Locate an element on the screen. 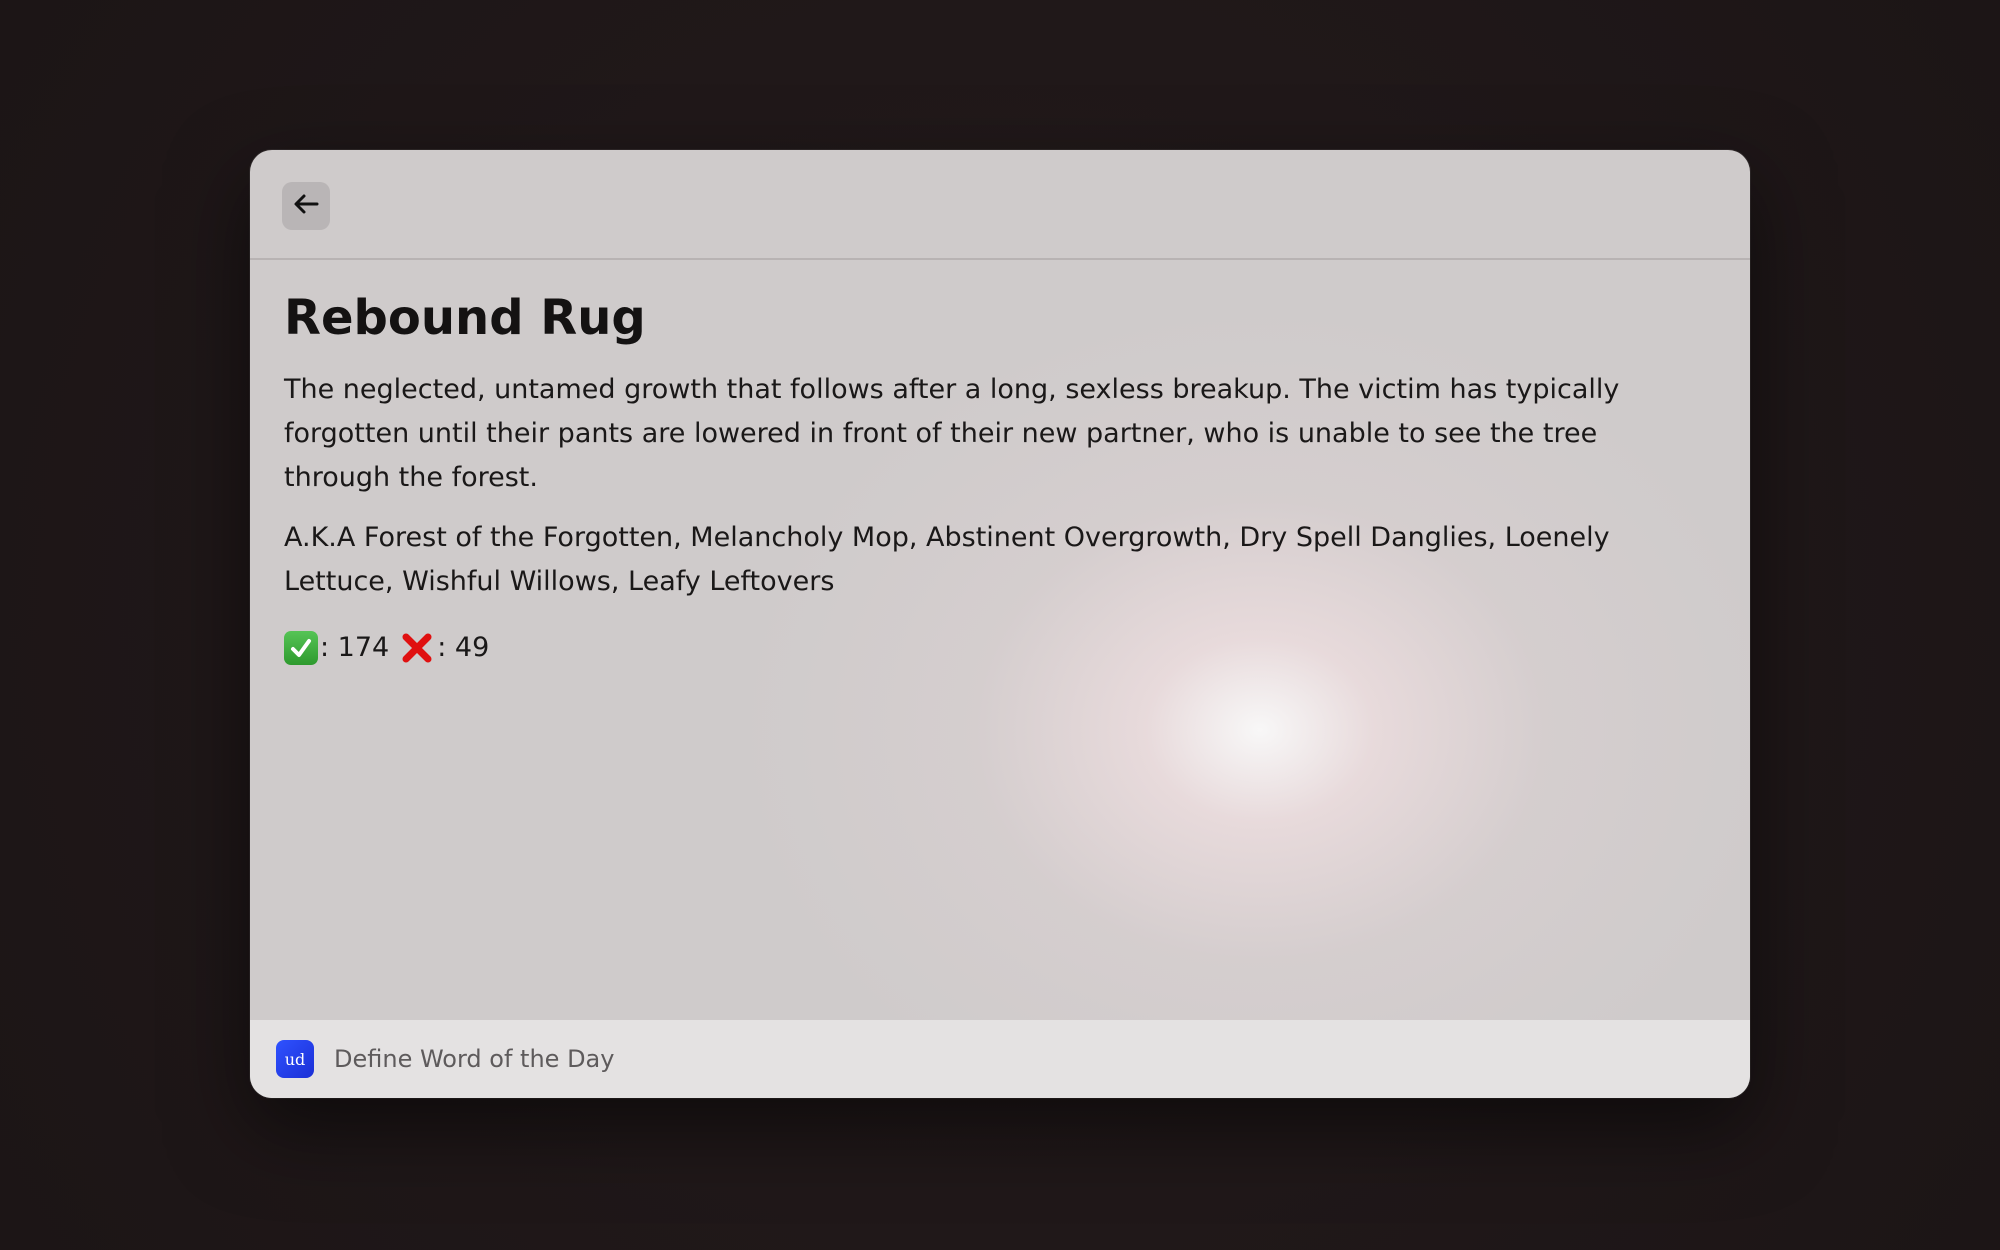 This screenshot has height=1250, width=2000. back-button is located at coordinates (306, 206).